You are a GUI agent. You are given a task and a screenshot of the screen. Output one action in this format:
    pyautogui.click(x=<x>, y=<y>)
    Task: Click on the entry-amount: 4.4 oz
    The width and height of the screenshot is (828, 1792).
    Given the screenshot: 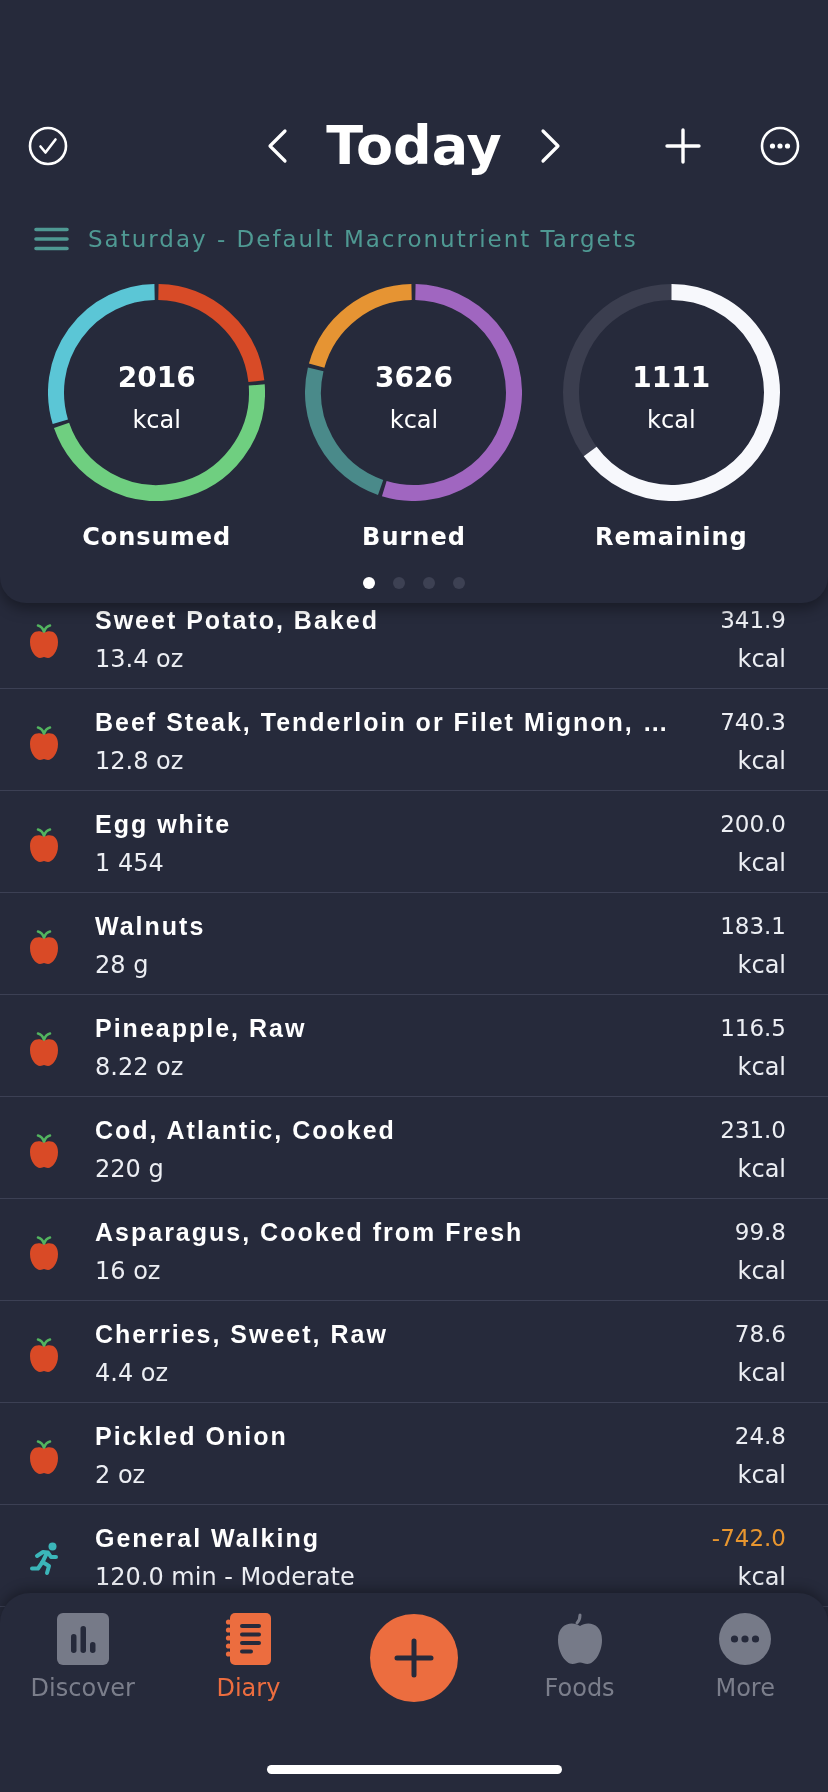 What is the action you would take?
    pyautogui.click(x=132, y=1373)
    